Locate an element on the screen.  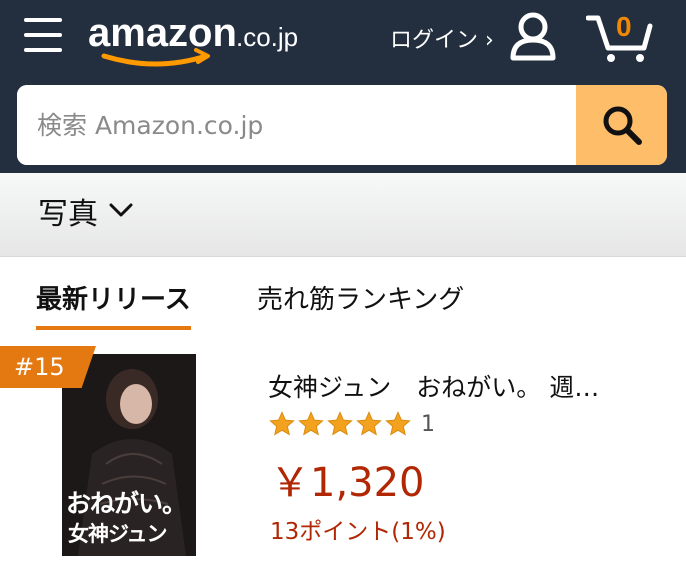
search-icon is located at coordinates (622, 125).